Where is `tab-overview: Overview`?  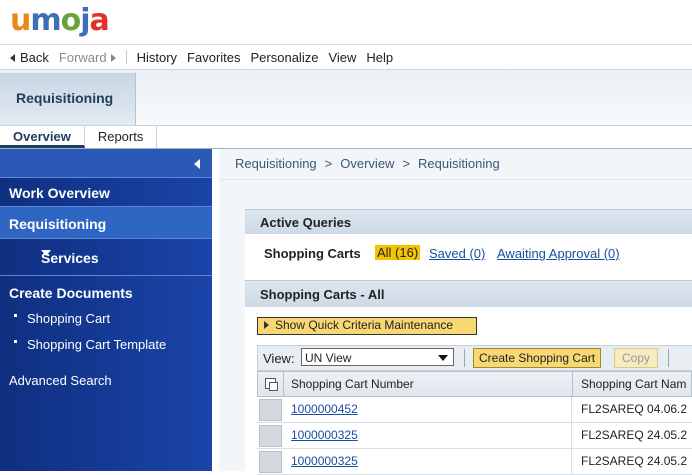
tab-overview: Overview is located at coordinates (42, 137).